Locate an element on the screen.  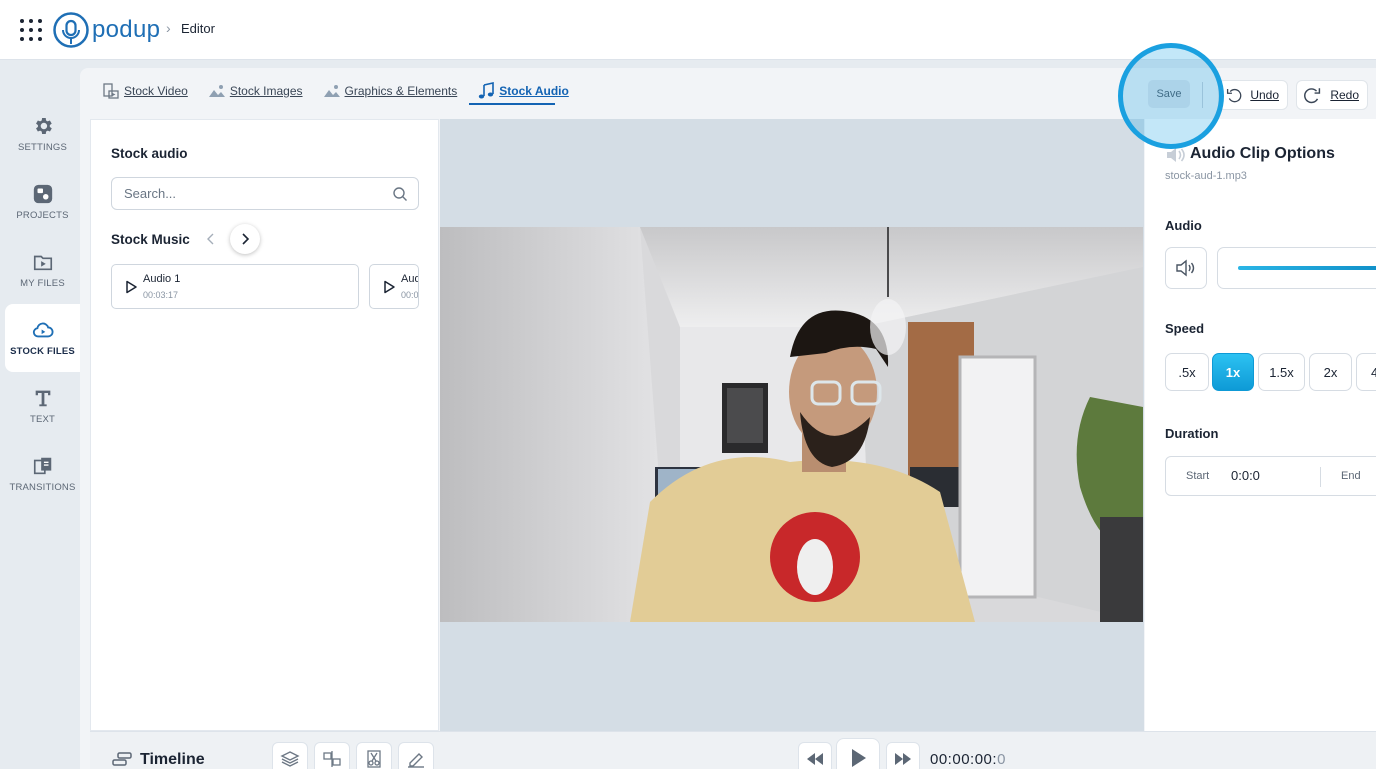
sidebar-item-stock-files: STOCK FILES is located at coordinates (42, 338).